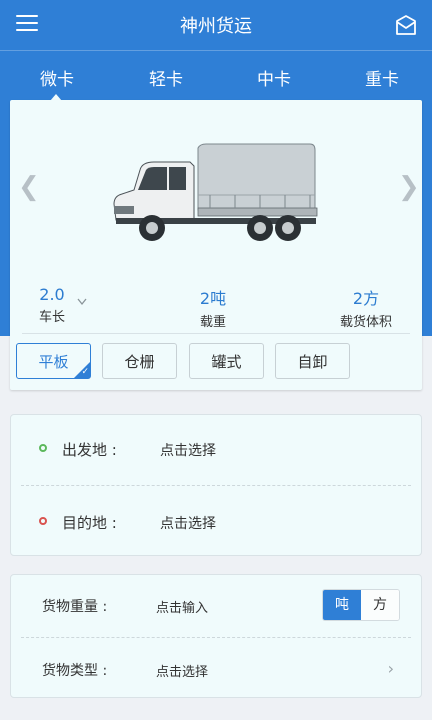 The height and width of the screenshot is (720, 432). I want to click on spec-load-value: 2吨, so click(213, 298).